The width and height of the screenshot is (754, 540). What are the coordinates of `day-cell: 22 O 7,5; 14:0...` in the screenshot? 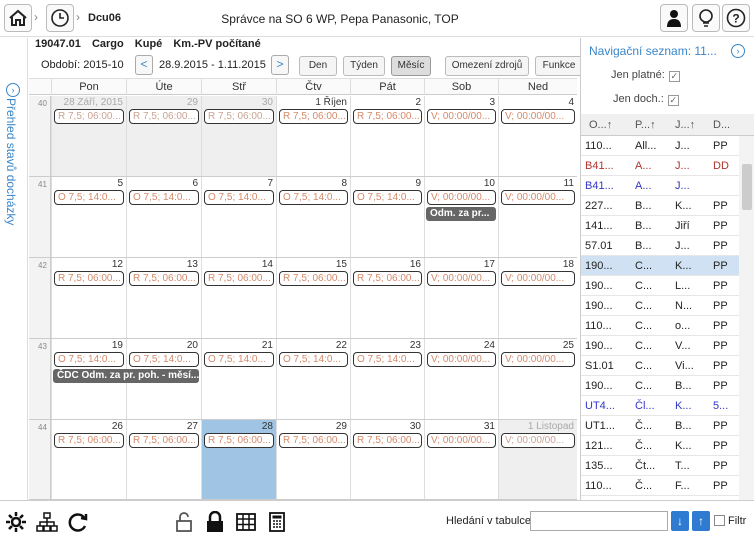 It's located at (313, 379).